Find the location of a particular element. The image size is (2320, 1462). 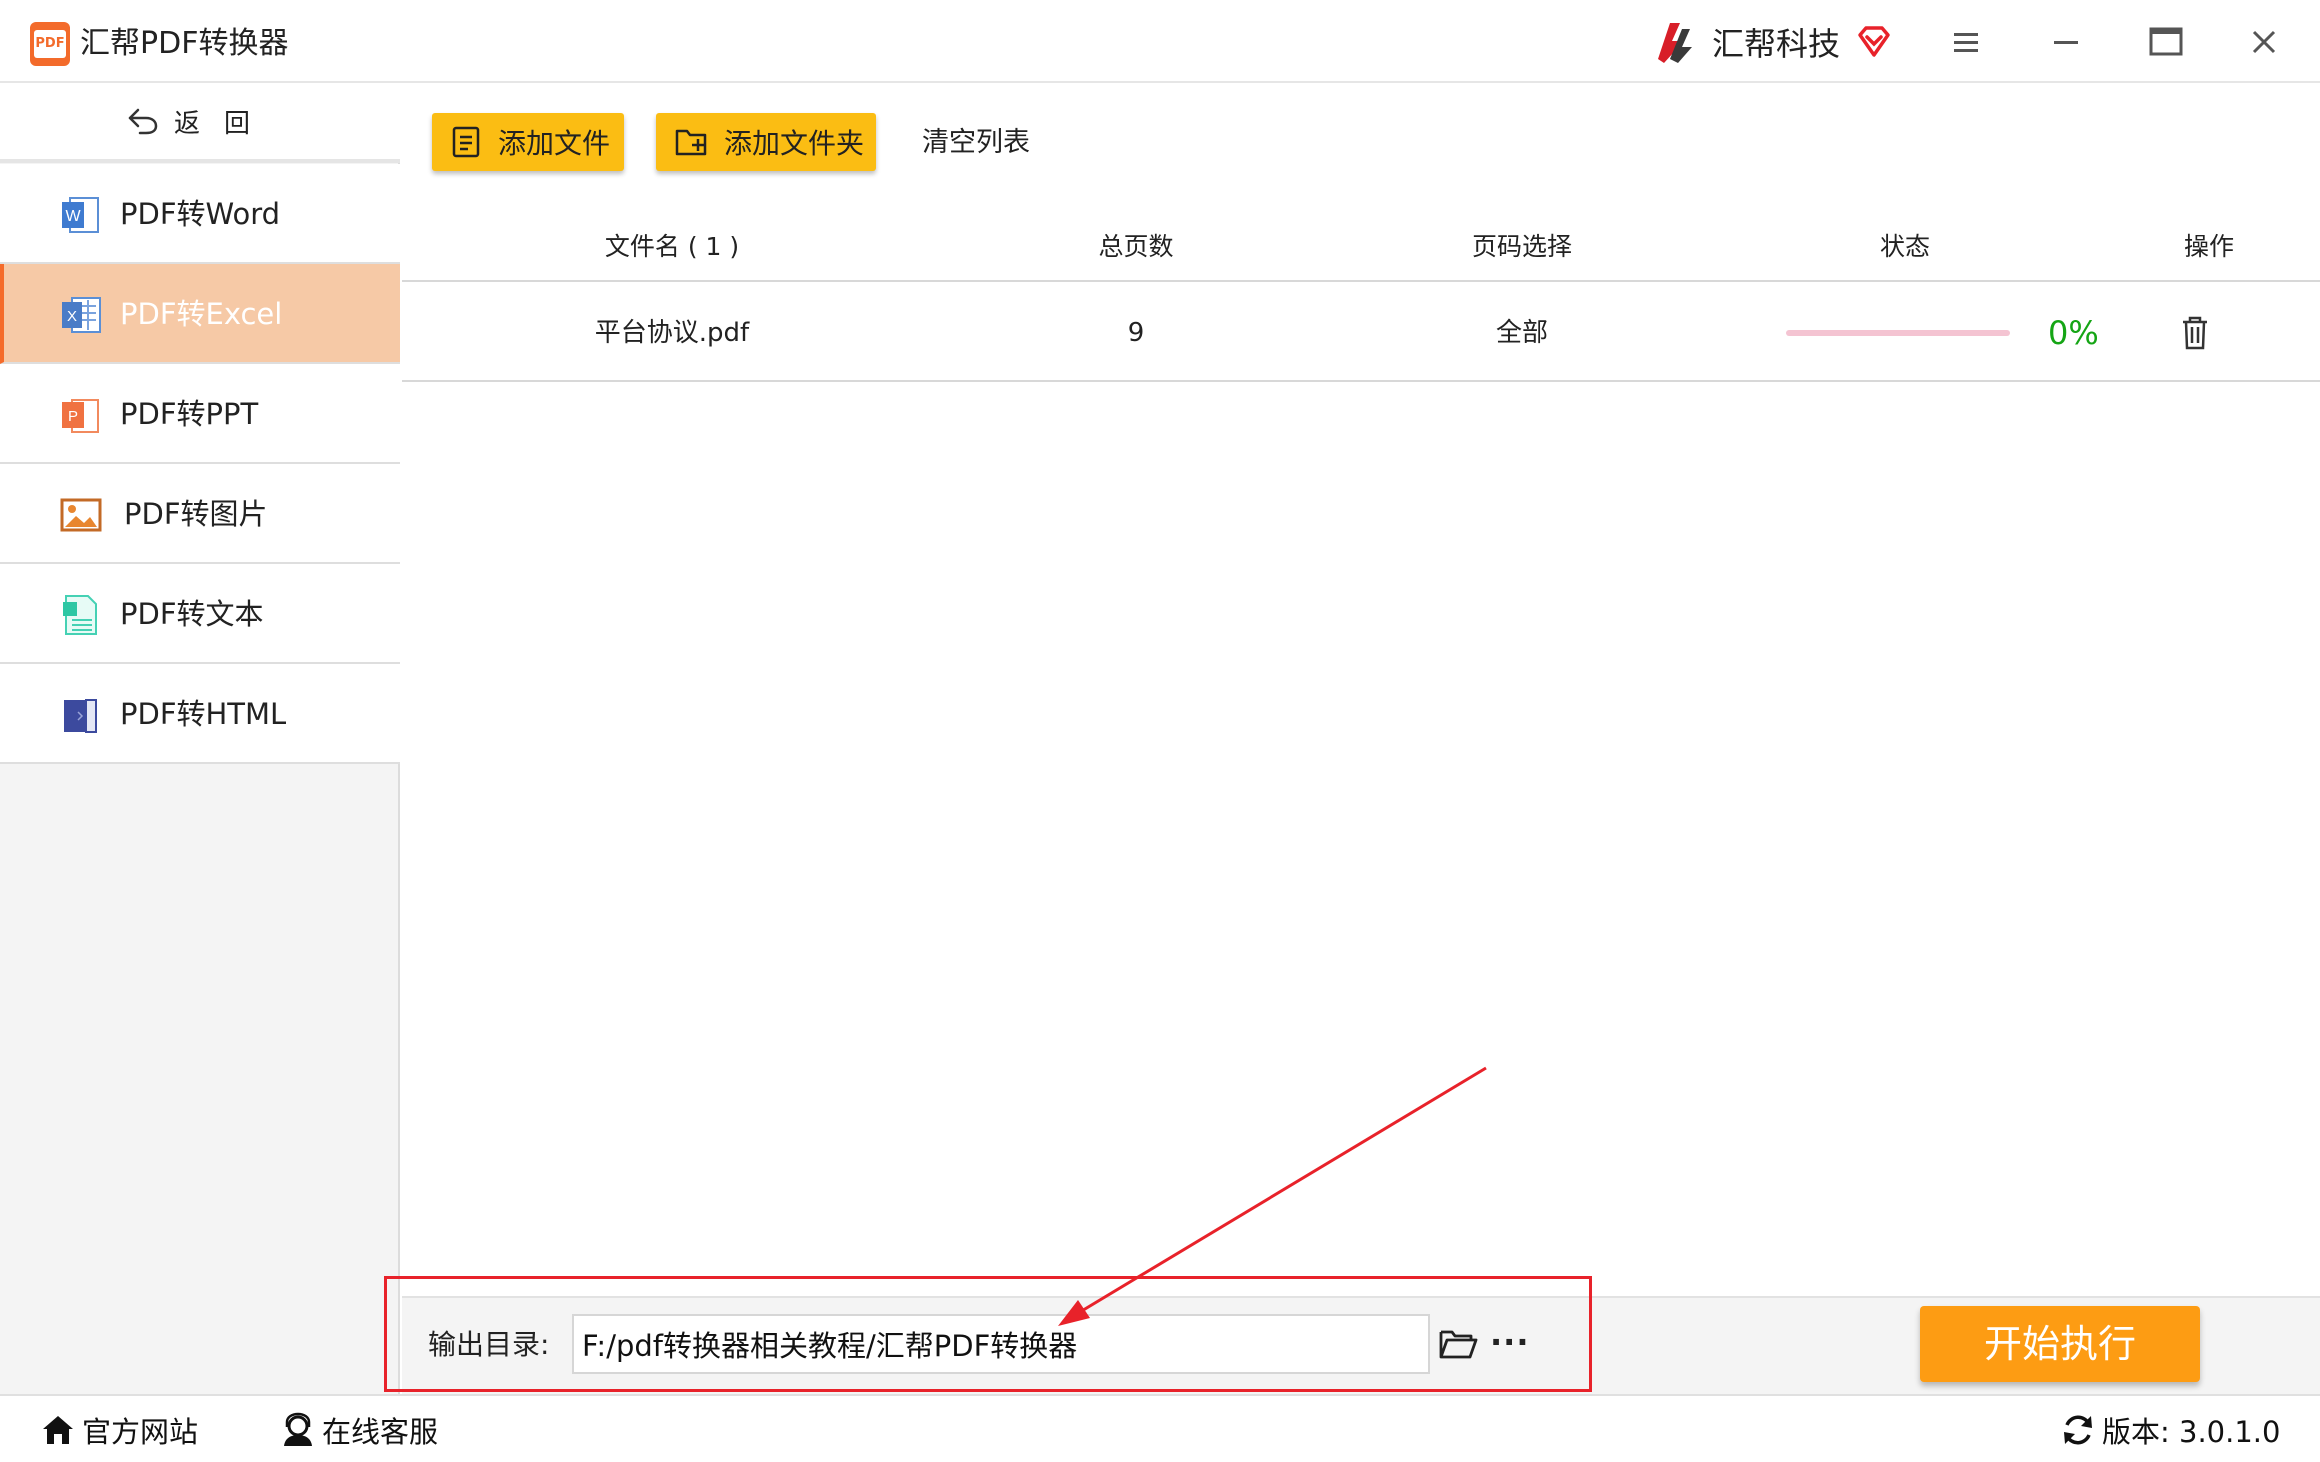

brand-logo-icon is located at coordinates (1675, 43).